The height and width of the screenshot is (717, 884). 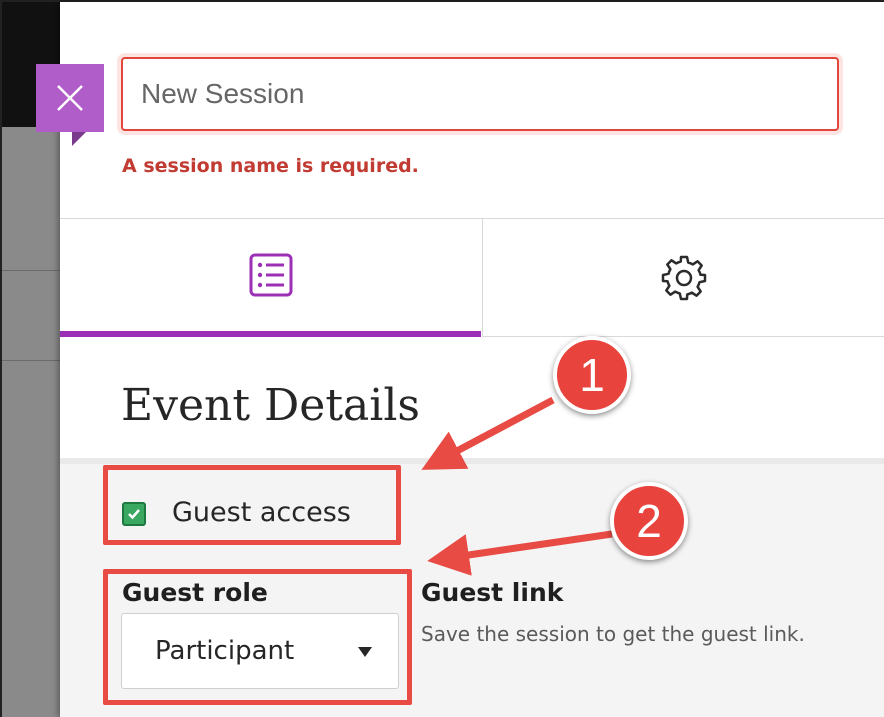 I want to click on gear-icon, so click(x=683, y=277).